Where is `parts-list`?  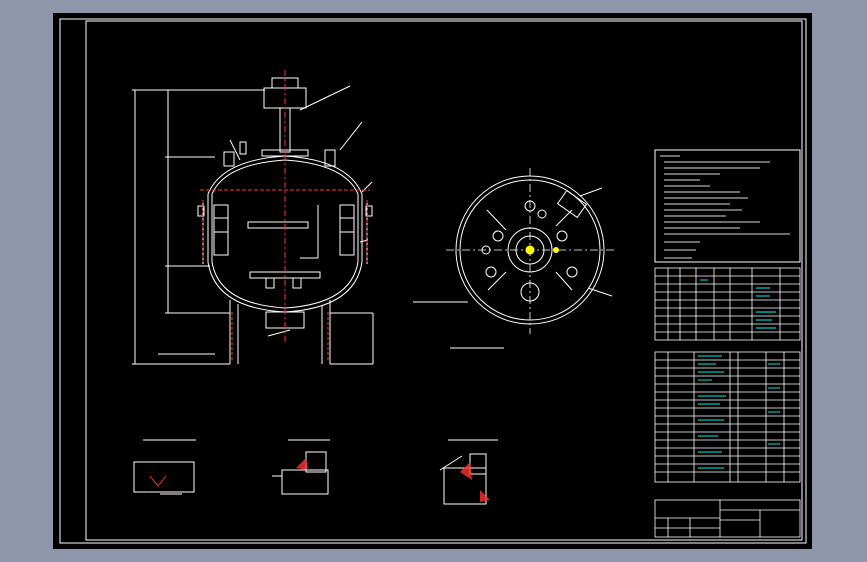
parts-list is located at coordinates (727, 417).